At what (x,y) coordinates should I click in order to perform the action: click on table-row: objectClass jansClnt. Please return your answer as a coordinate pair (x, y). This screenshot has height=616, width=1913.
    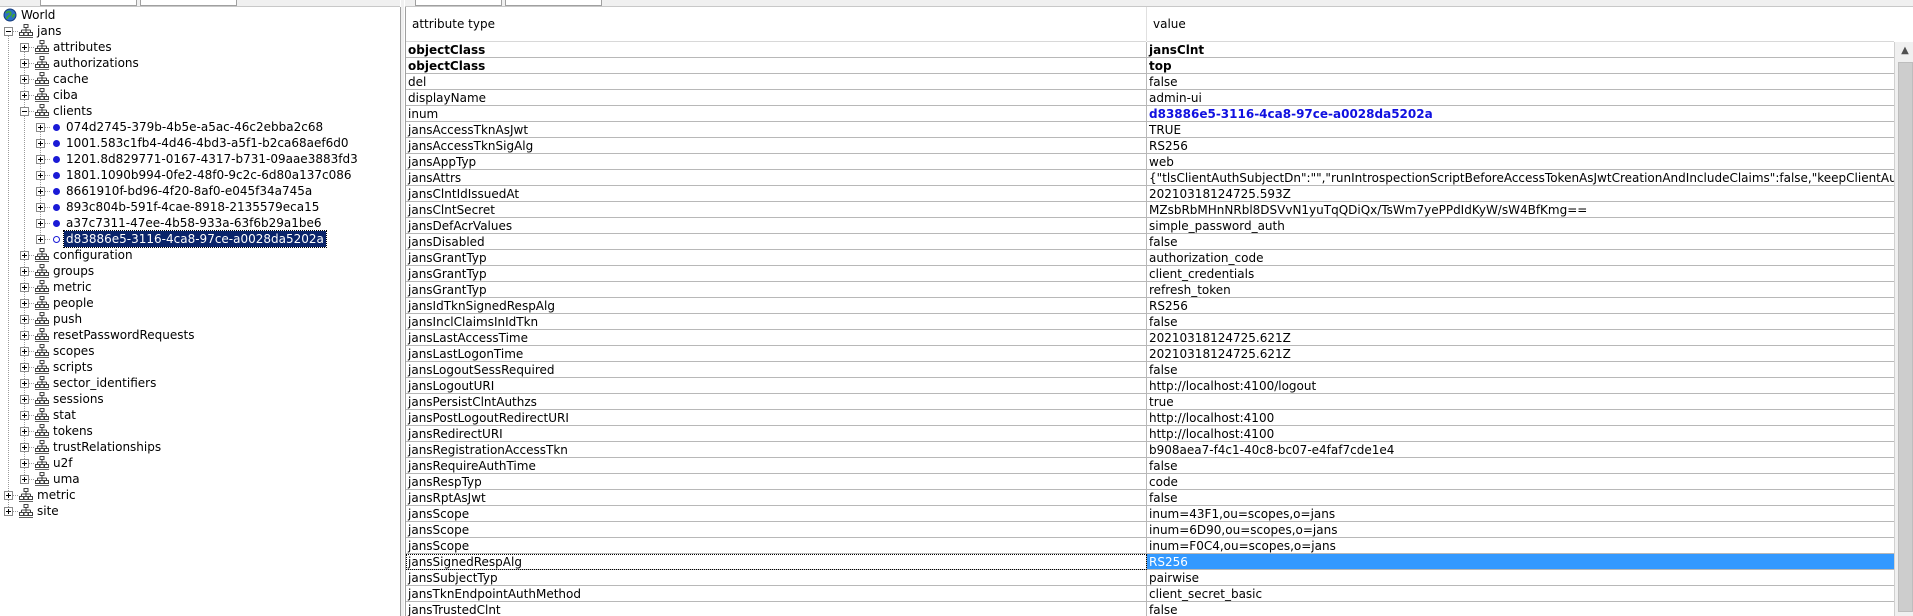
    Looking at the image, I should click on (1150, 50).